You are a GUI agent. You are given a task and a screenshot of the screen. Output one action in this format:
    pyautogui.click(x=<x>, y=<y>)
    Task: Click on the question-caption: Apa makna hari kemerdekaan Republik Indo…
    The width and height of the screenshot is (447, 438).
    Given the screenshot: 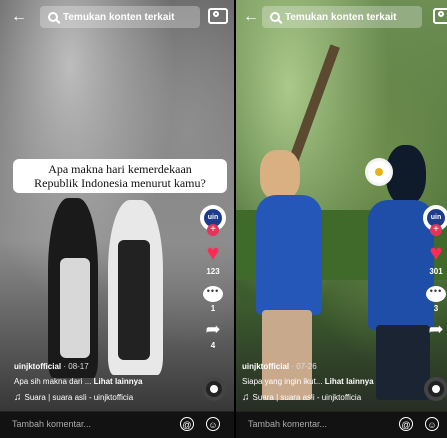 What is the action you would take?
    pyautogui.click(x=120, y=176)
    